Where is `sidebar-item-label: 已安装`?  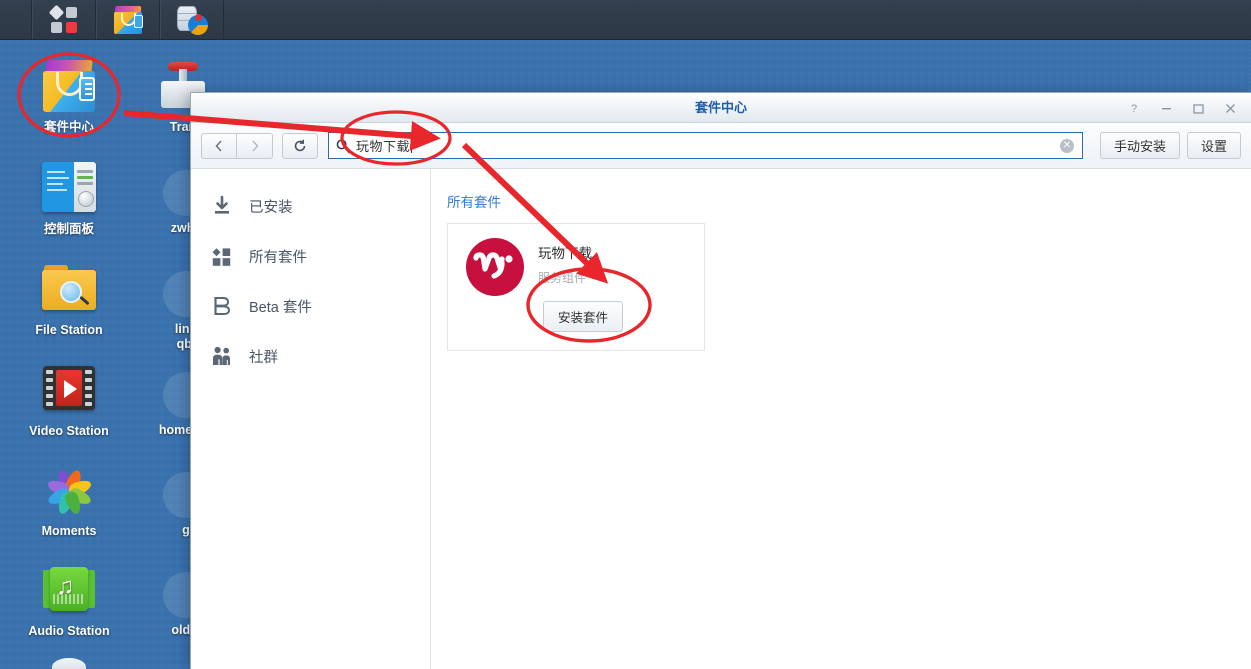 sidebar-item-label: 已安装 is located at coordinates (271, 207).